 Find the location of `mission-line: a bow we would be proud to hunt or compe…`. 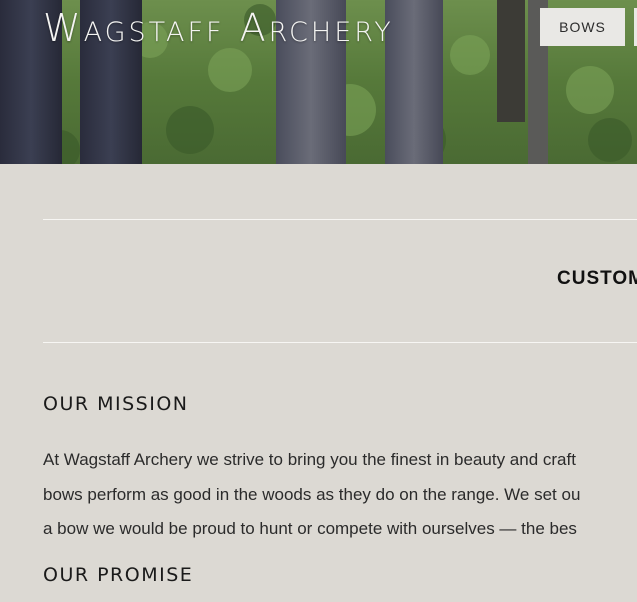

mission-line: a bow we would be proud to hunt or compe… is located at coordinates (310, 528).